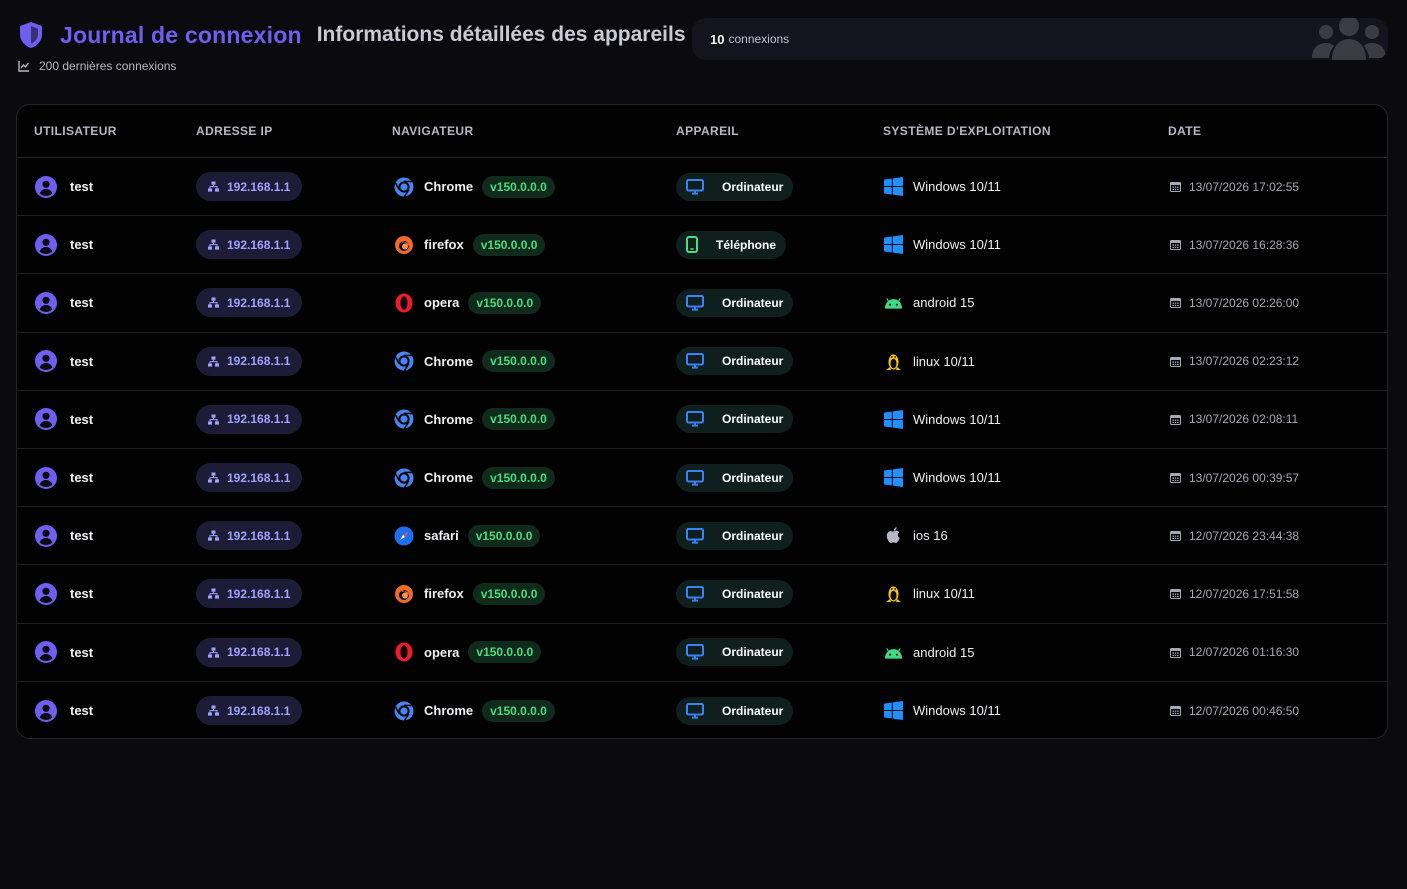  What do you see at coordinates (234, 131) in the screenshot?
I see `column-header-ip: ADRESSE IP` at bounding box center [234, 131].